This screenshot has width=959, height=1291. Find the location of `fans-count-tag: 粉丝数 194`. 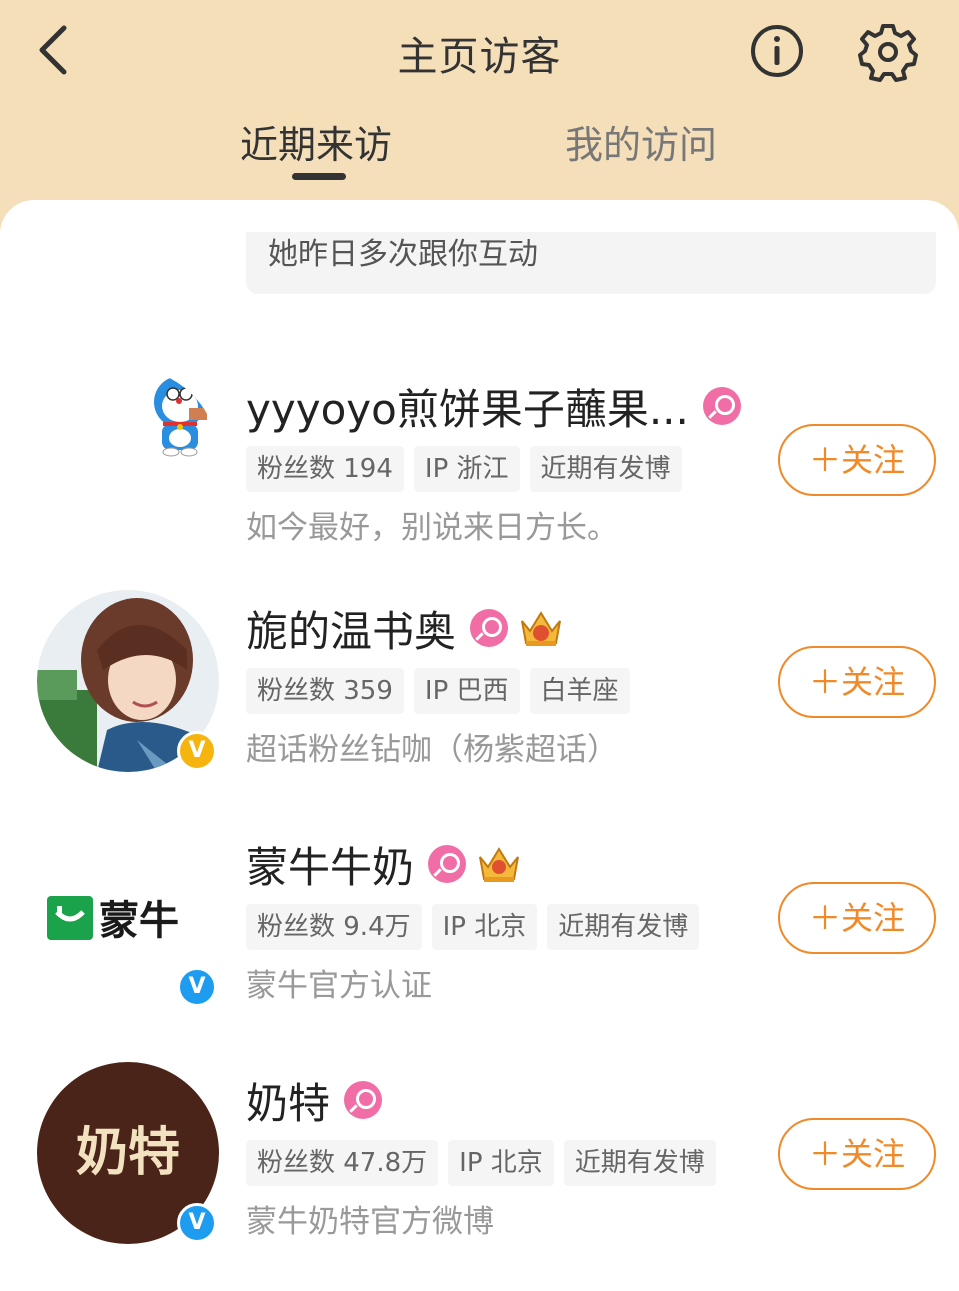

fans-count-tag: 粉丝数 194 is located at coordinates (325, 469).